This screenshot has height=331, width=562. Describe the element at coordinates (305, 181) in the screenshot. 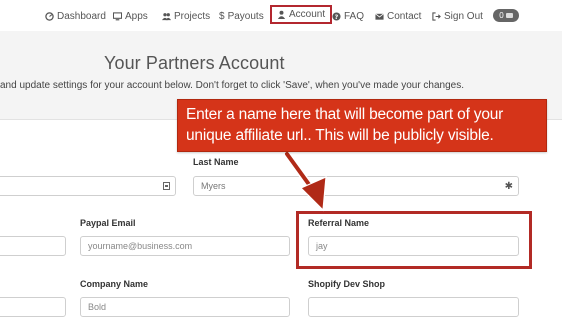

I see `callout-arrow` at that location.